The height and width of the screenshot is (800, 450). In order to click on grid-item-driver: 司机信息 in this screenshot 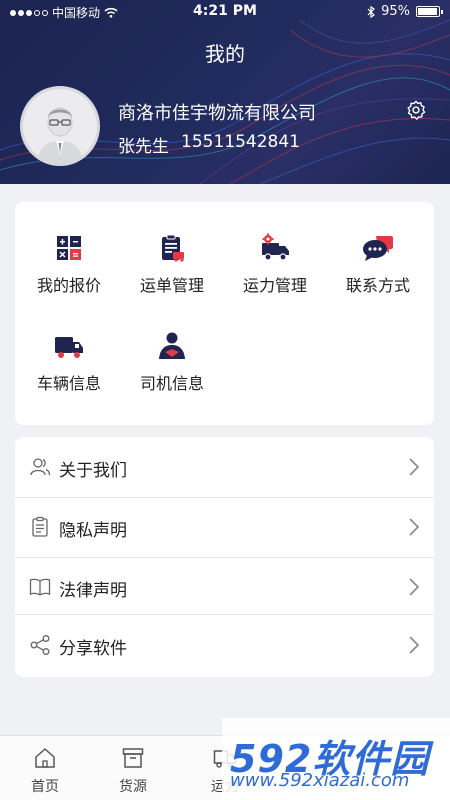, I will do `click(172, 346)`.